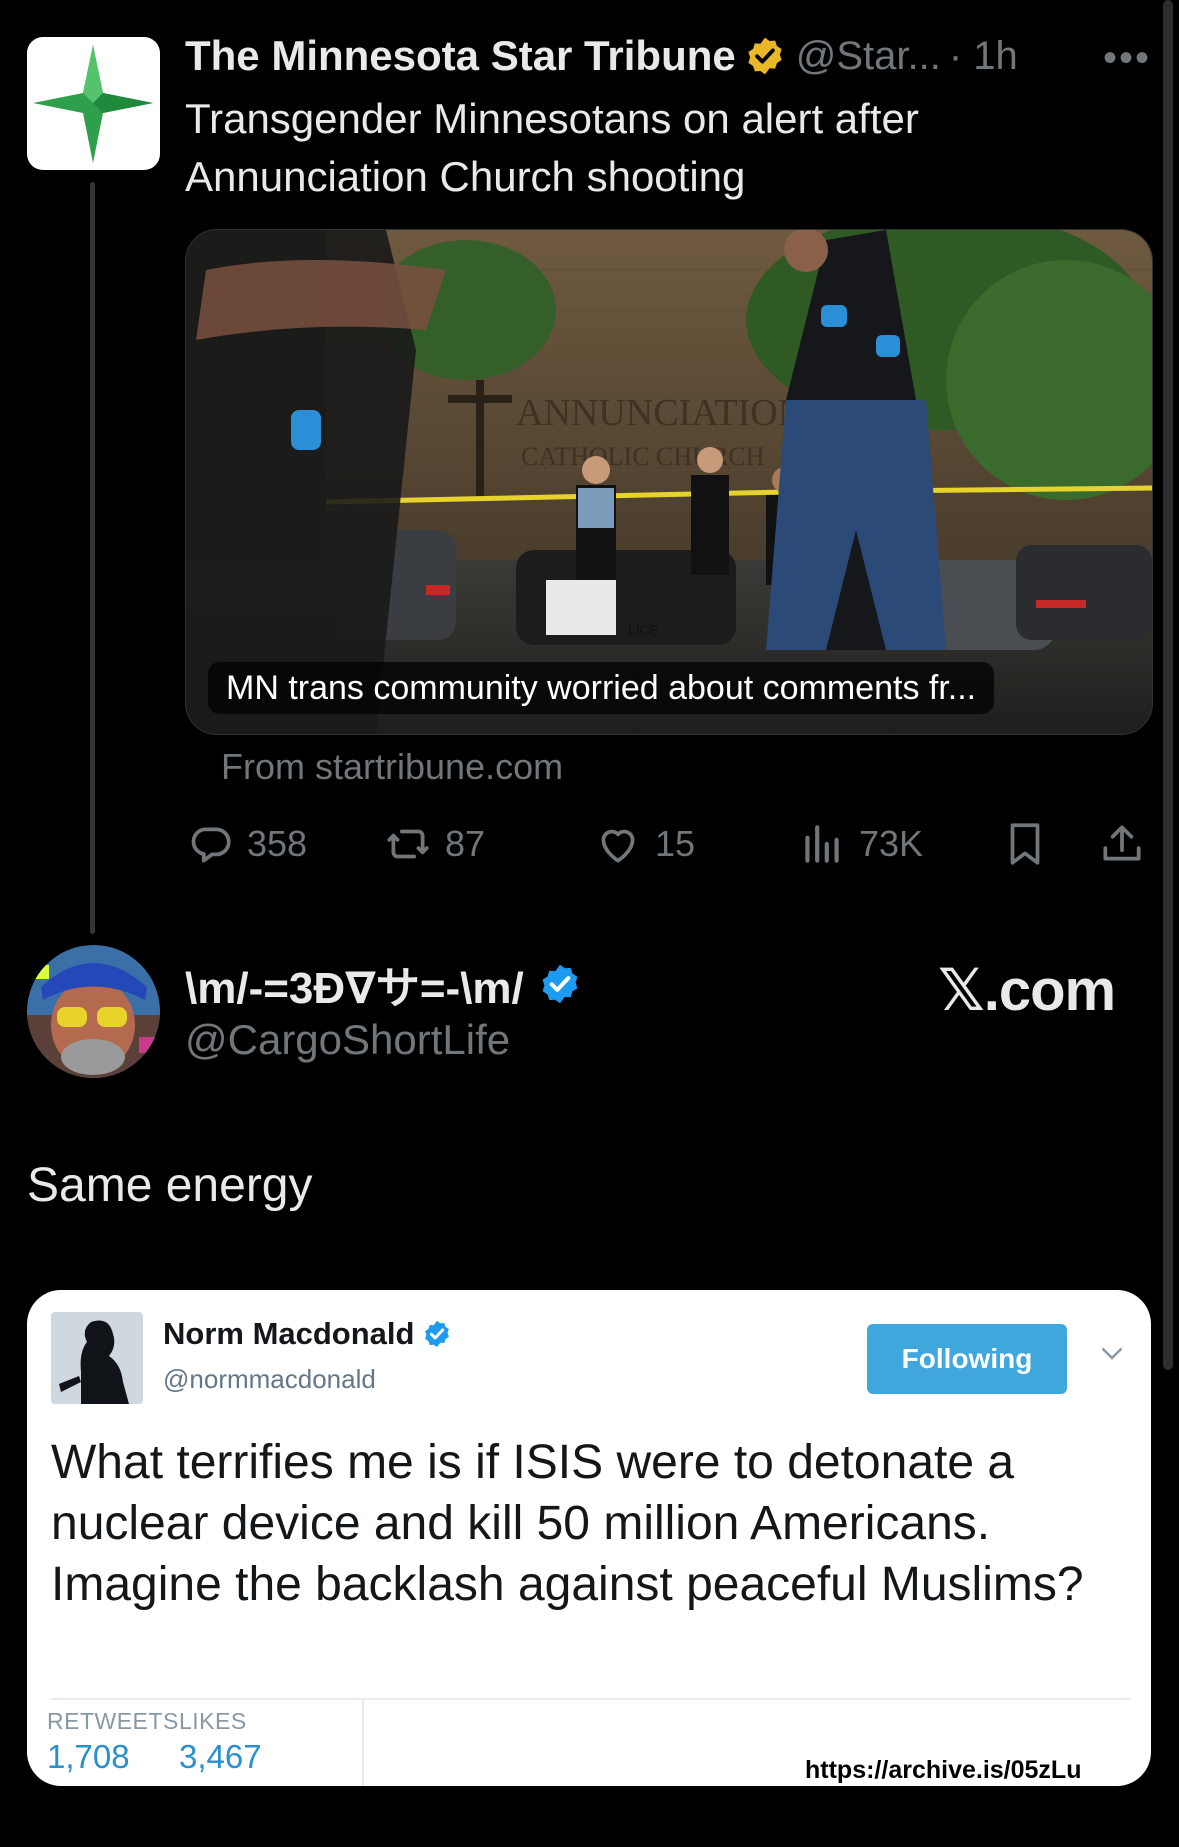 This screenshot has height=1847, width=1179. Describe the element at coordinates (822, 844) in the screenshot. I see `views-icon` at that location.